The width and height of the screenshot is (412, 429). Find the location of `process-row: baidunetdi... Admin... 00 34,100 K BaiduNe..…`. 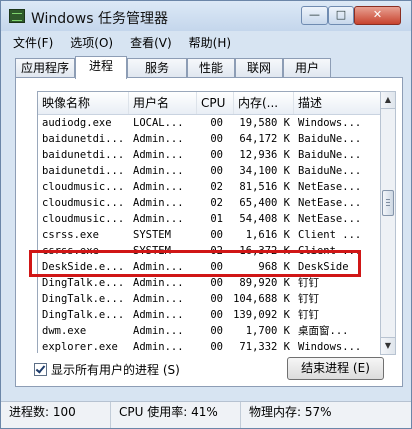

process-row: baidunetdi... Admin... 00 34,100 K BaiduNe..… is located at coordinates (209, 171).